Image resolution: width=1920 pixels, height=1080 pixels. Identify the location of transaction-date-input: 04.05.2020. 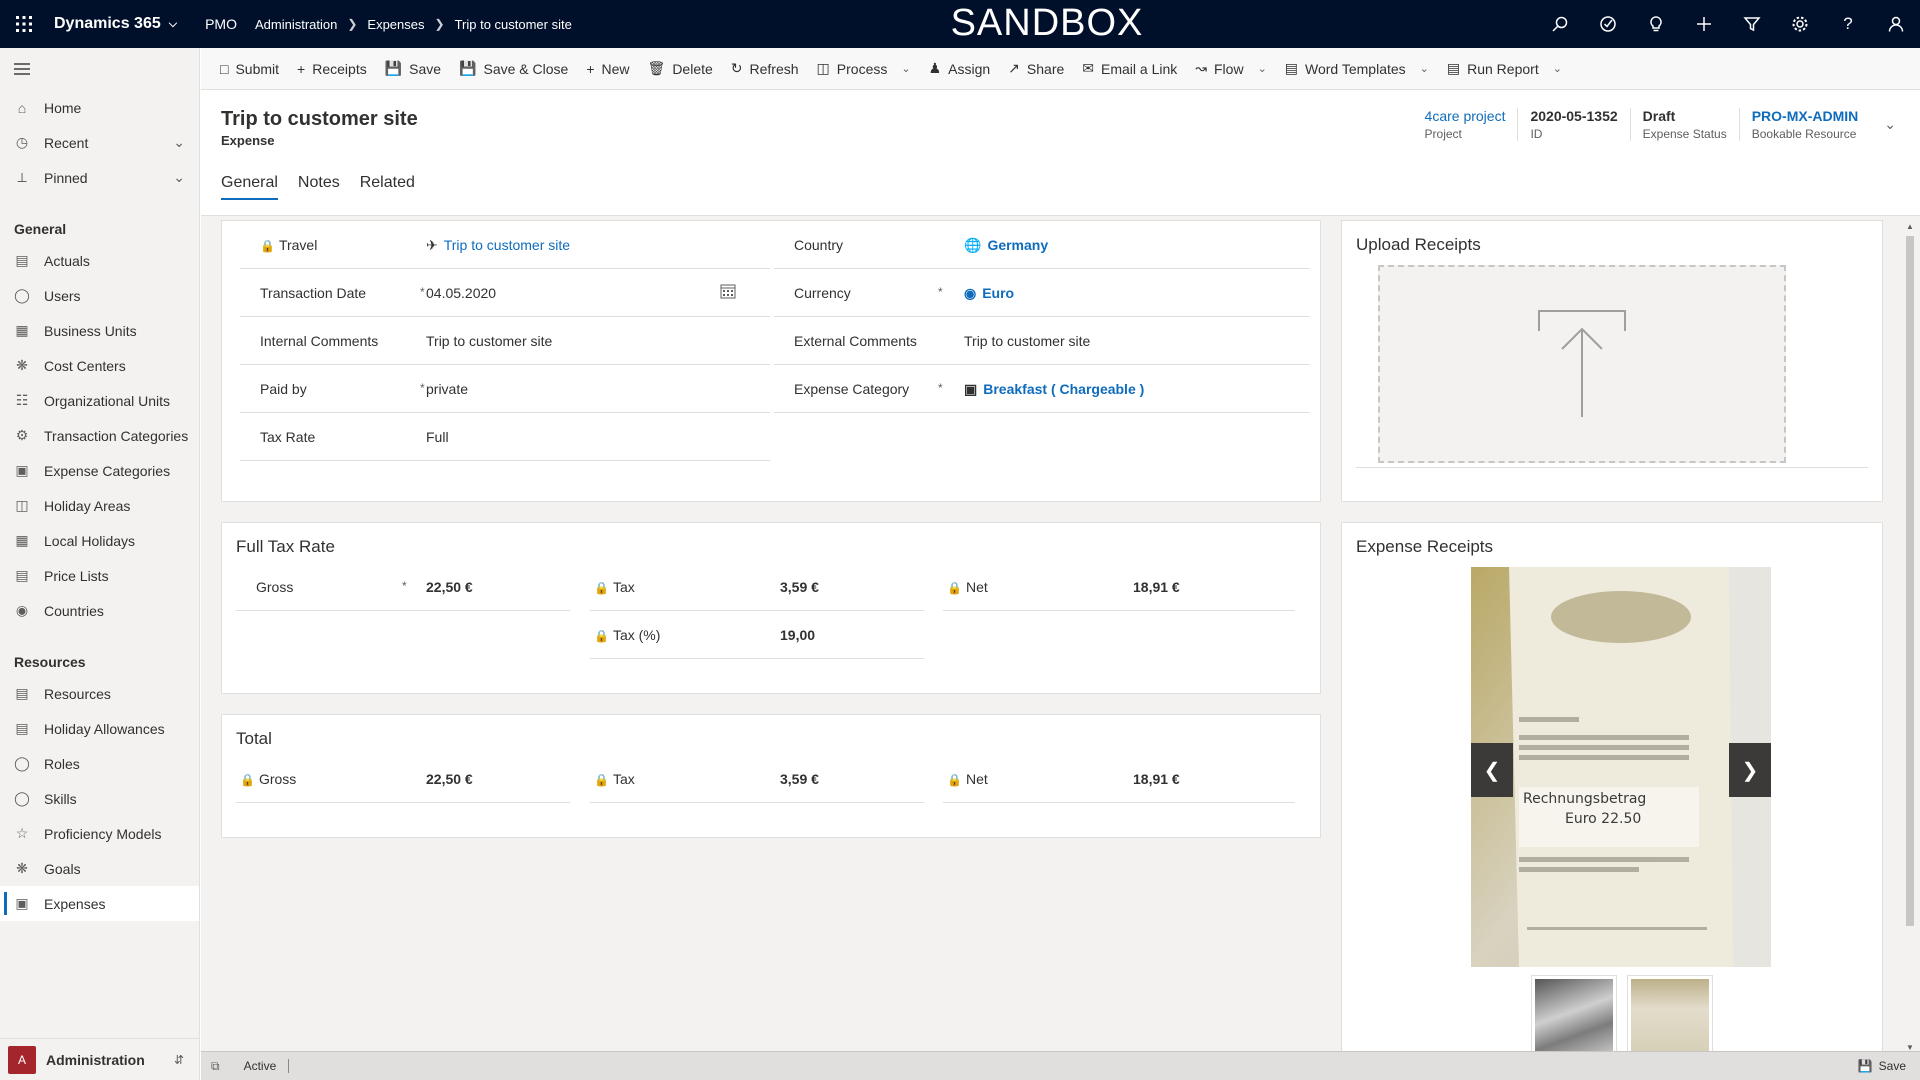
(461, 293).